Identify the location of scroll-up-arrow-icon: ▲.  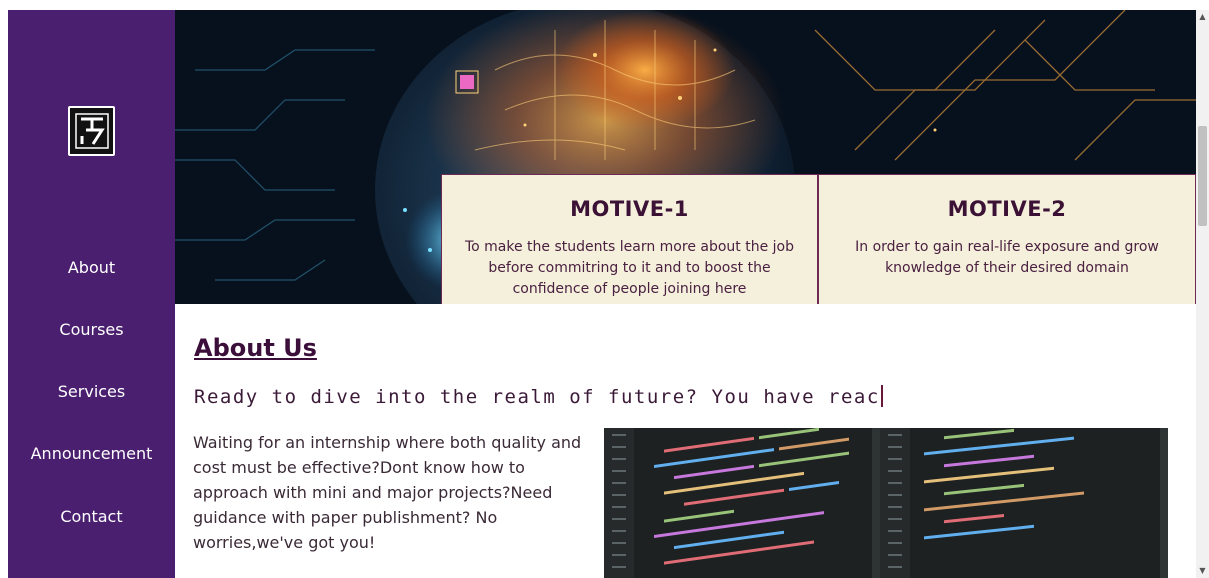
(1202, 17).